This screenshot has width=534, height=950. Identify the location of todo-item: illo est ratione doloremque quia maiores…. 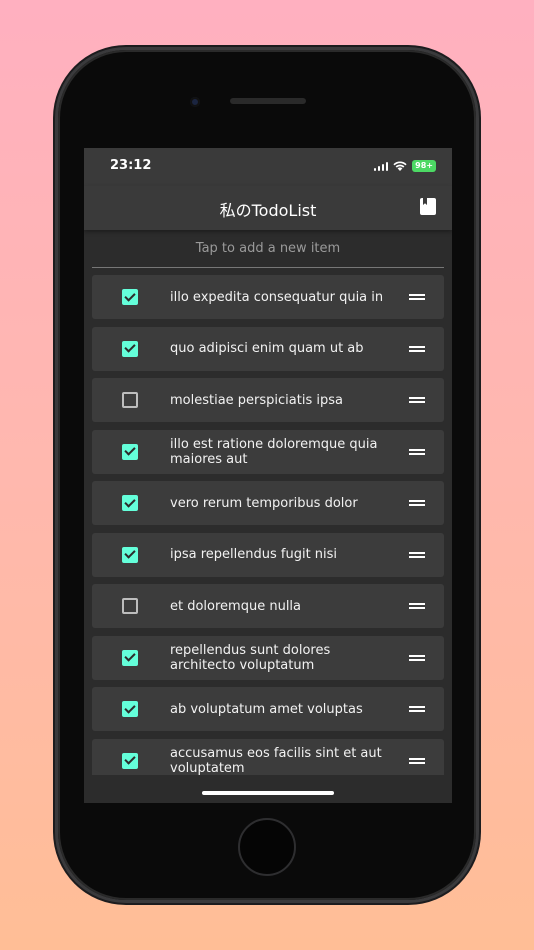
(268, 451).